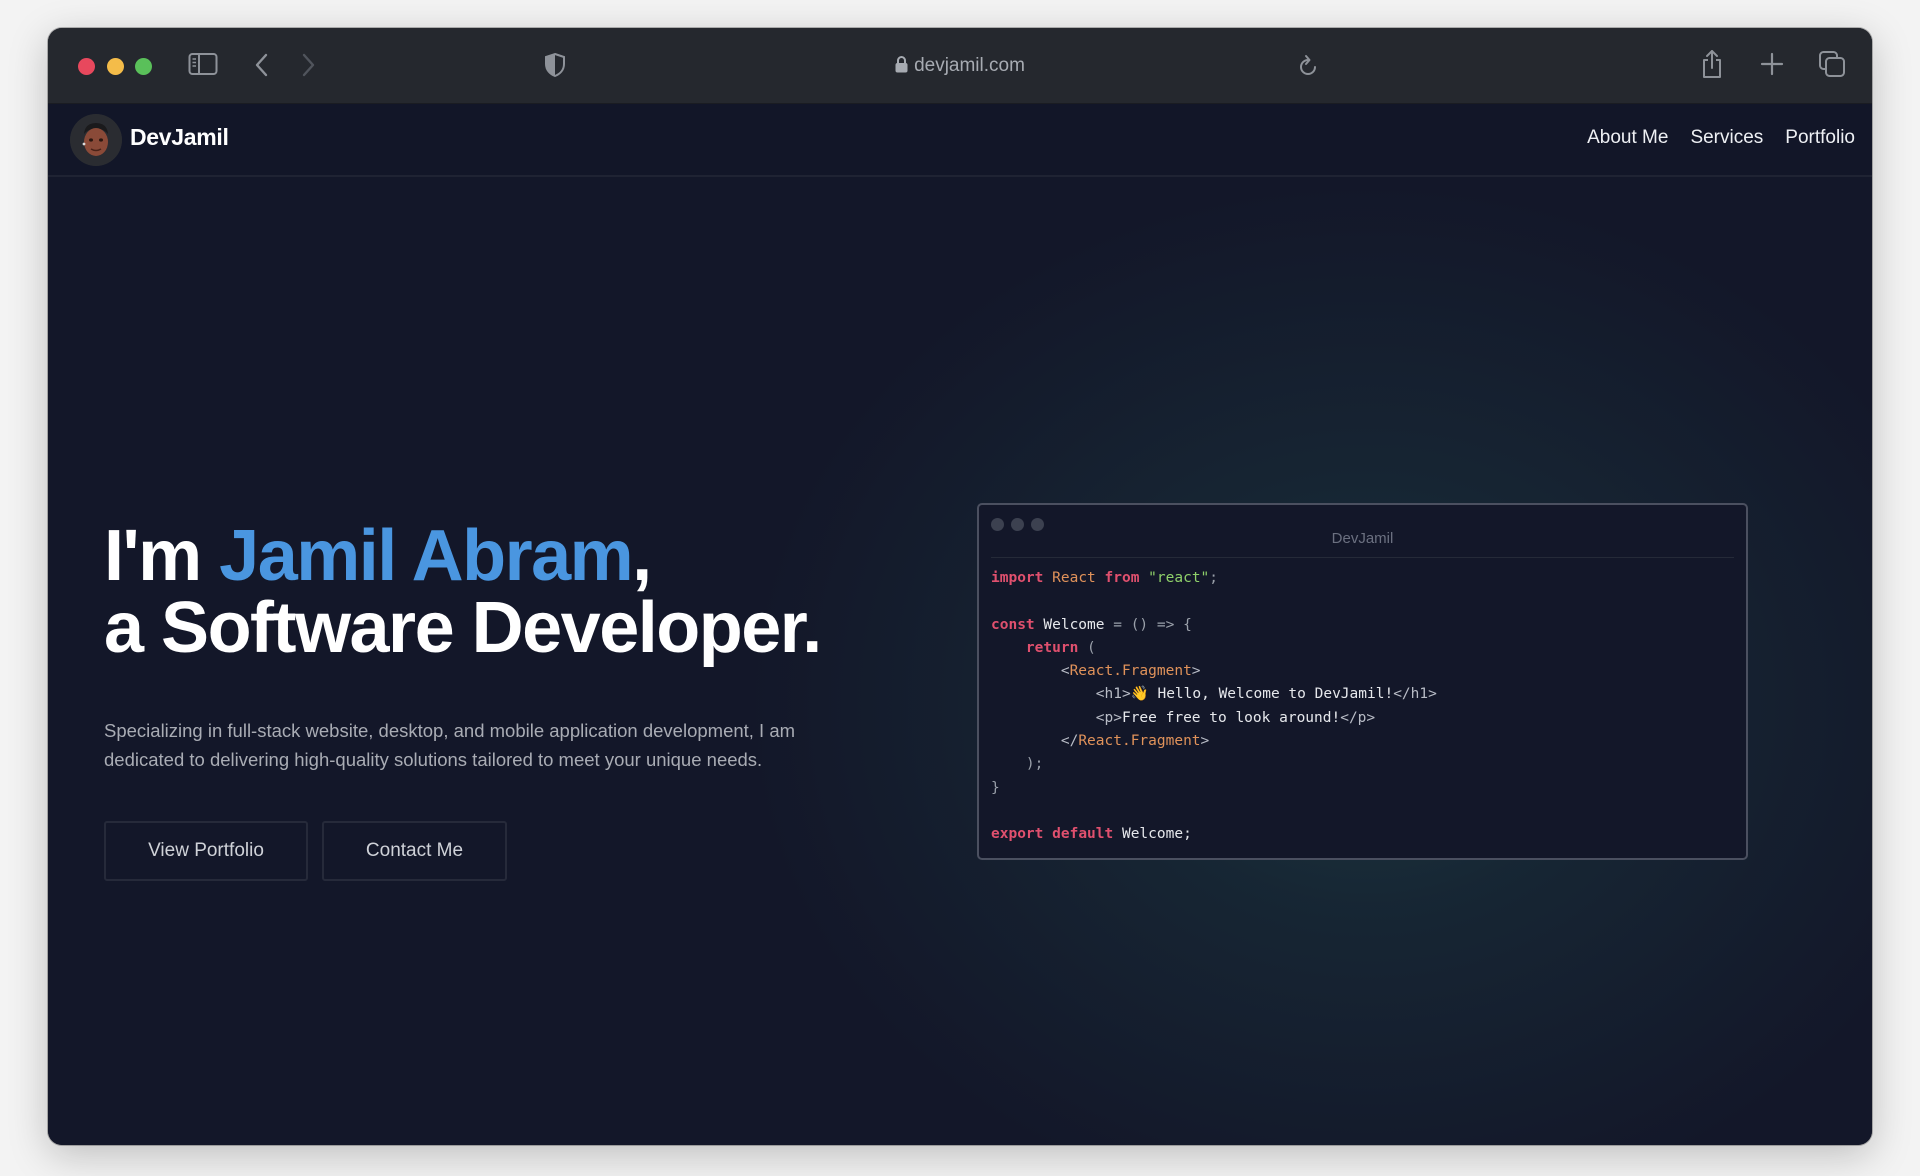 The height and width of the screenshot is (1176, 1920). I want to click on code-line: );, so click(1214, 764).